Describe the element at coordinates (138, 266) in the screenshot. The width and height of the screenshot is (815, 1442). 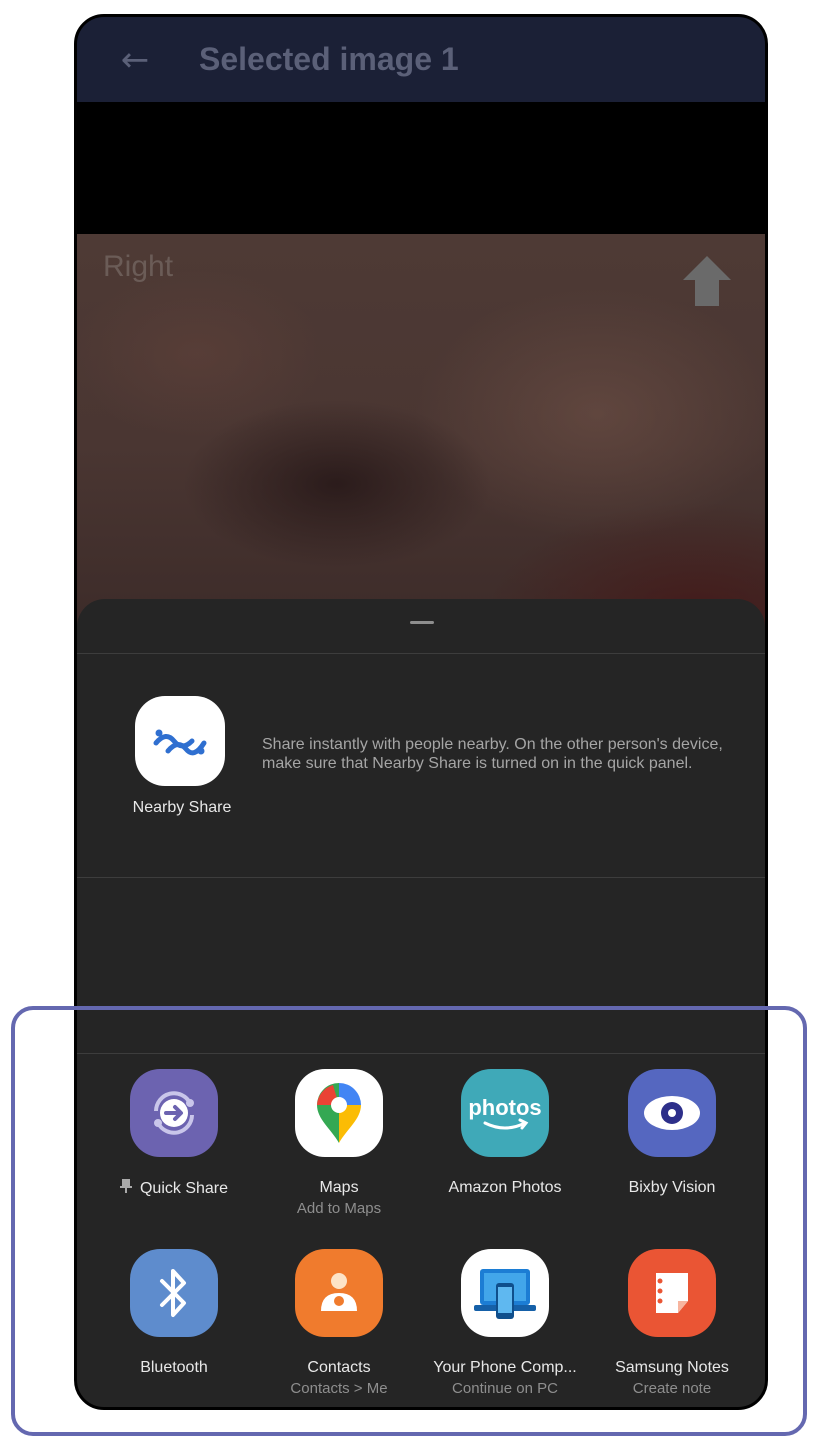
I see `eye-side-label: Right` at that location.